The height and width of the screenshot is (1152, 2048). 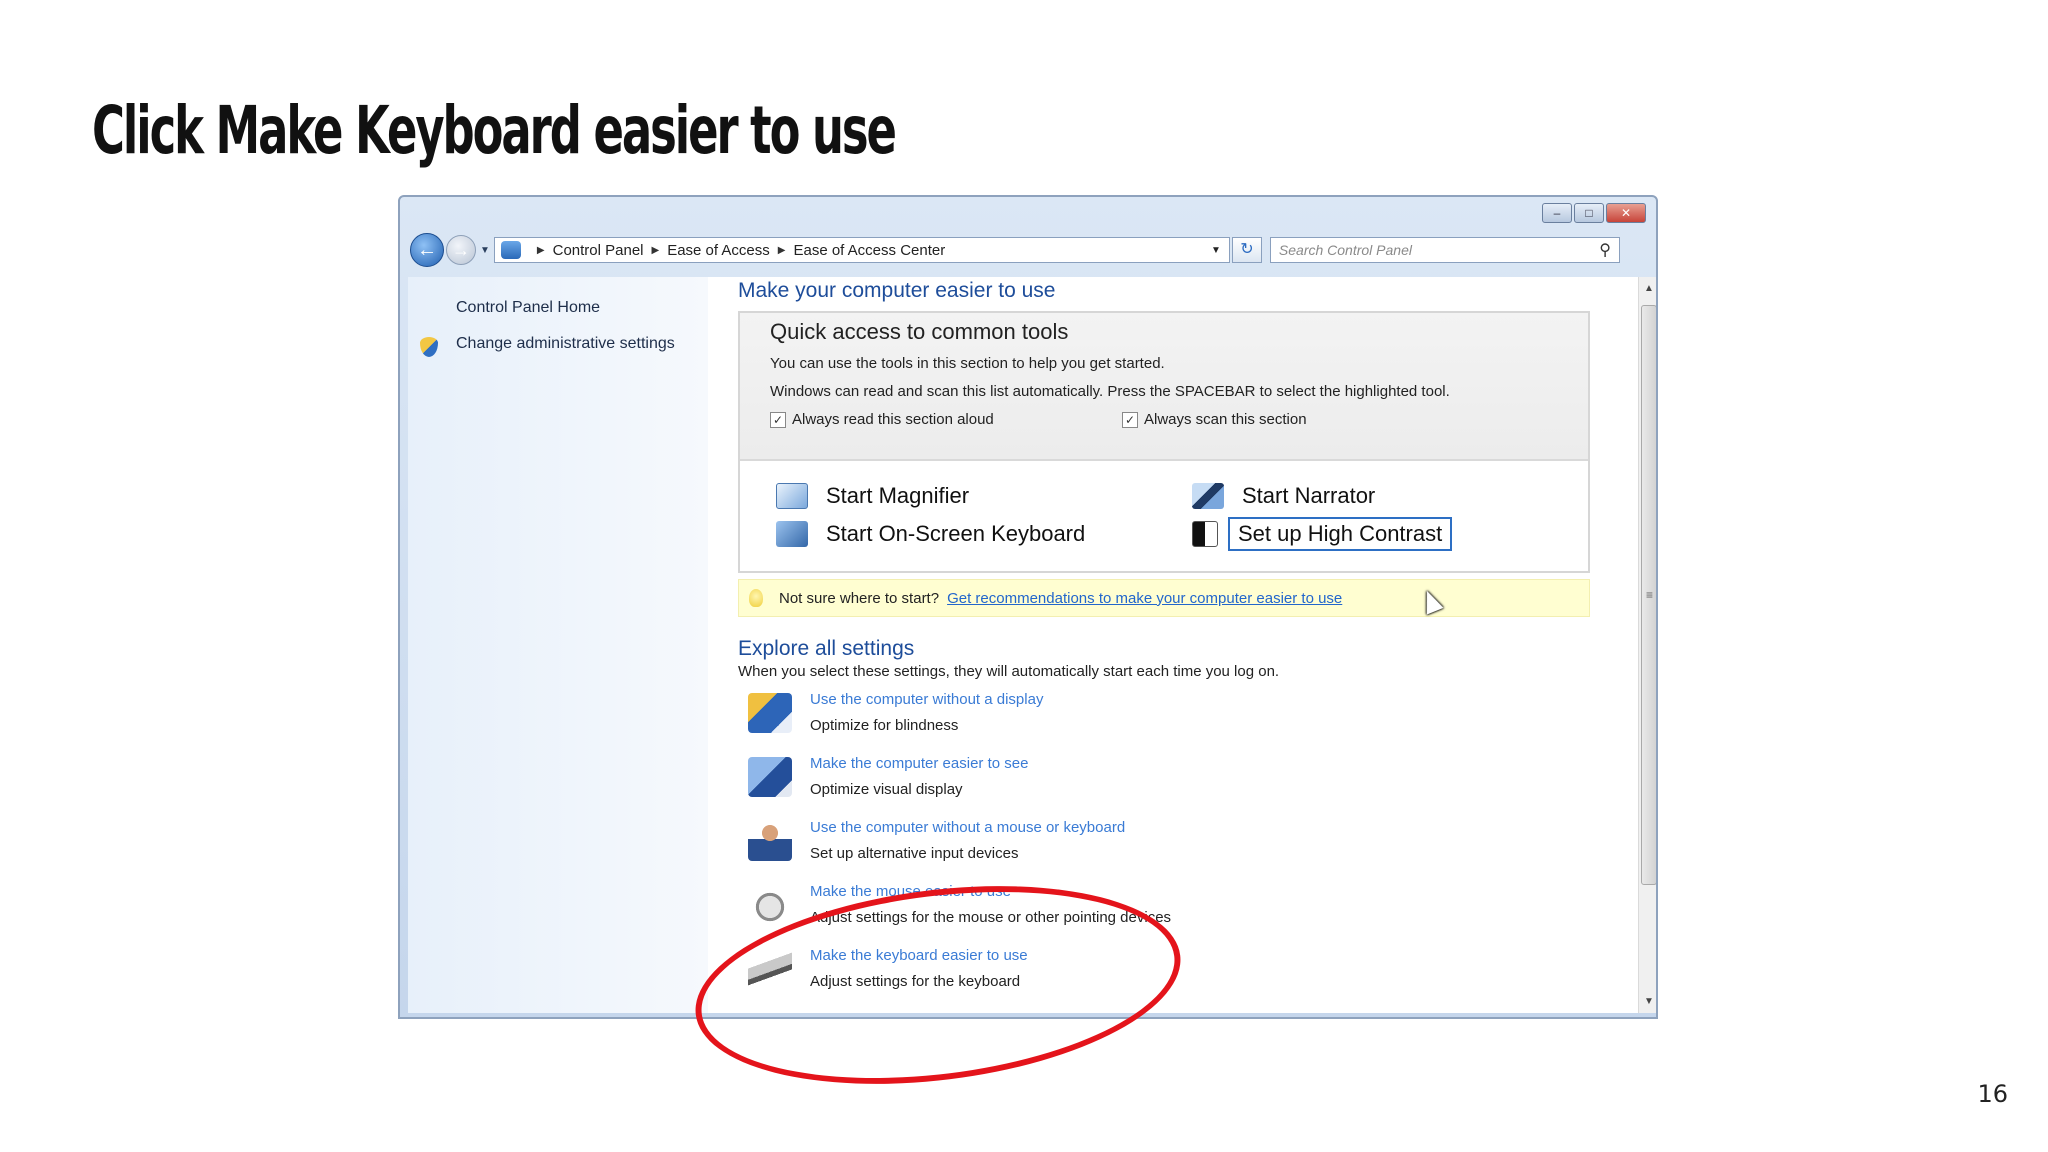 I want to click on start-magnifier-label: Start Magnifier, so click(x=898, y=495).